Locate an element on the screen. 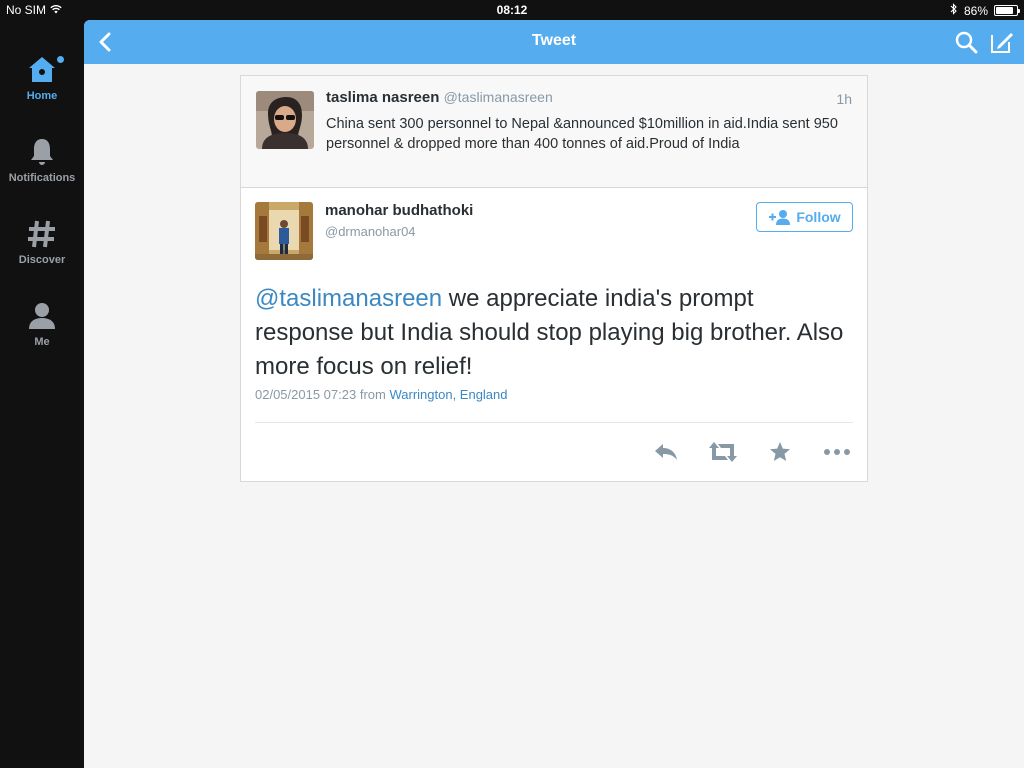 Image resolution: width=1024 pixels, height=768 pixels. more-button is located at coordinates (837, 452).